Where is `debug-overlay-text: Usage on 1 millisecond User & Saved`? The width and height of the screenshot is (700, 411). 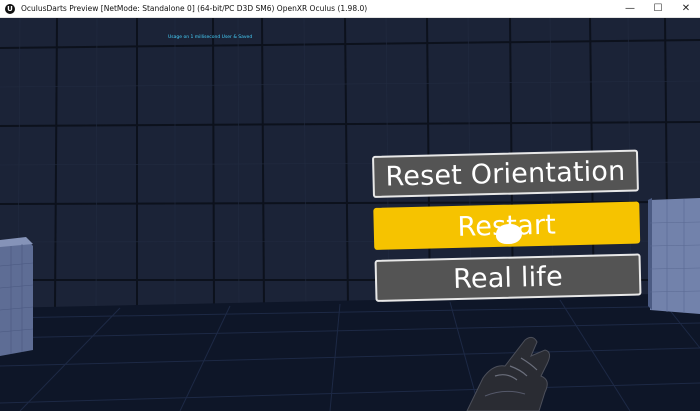
debug-overlay-text: Usage on 1 millisecond User & Saved is located at coordinates (210, 37).